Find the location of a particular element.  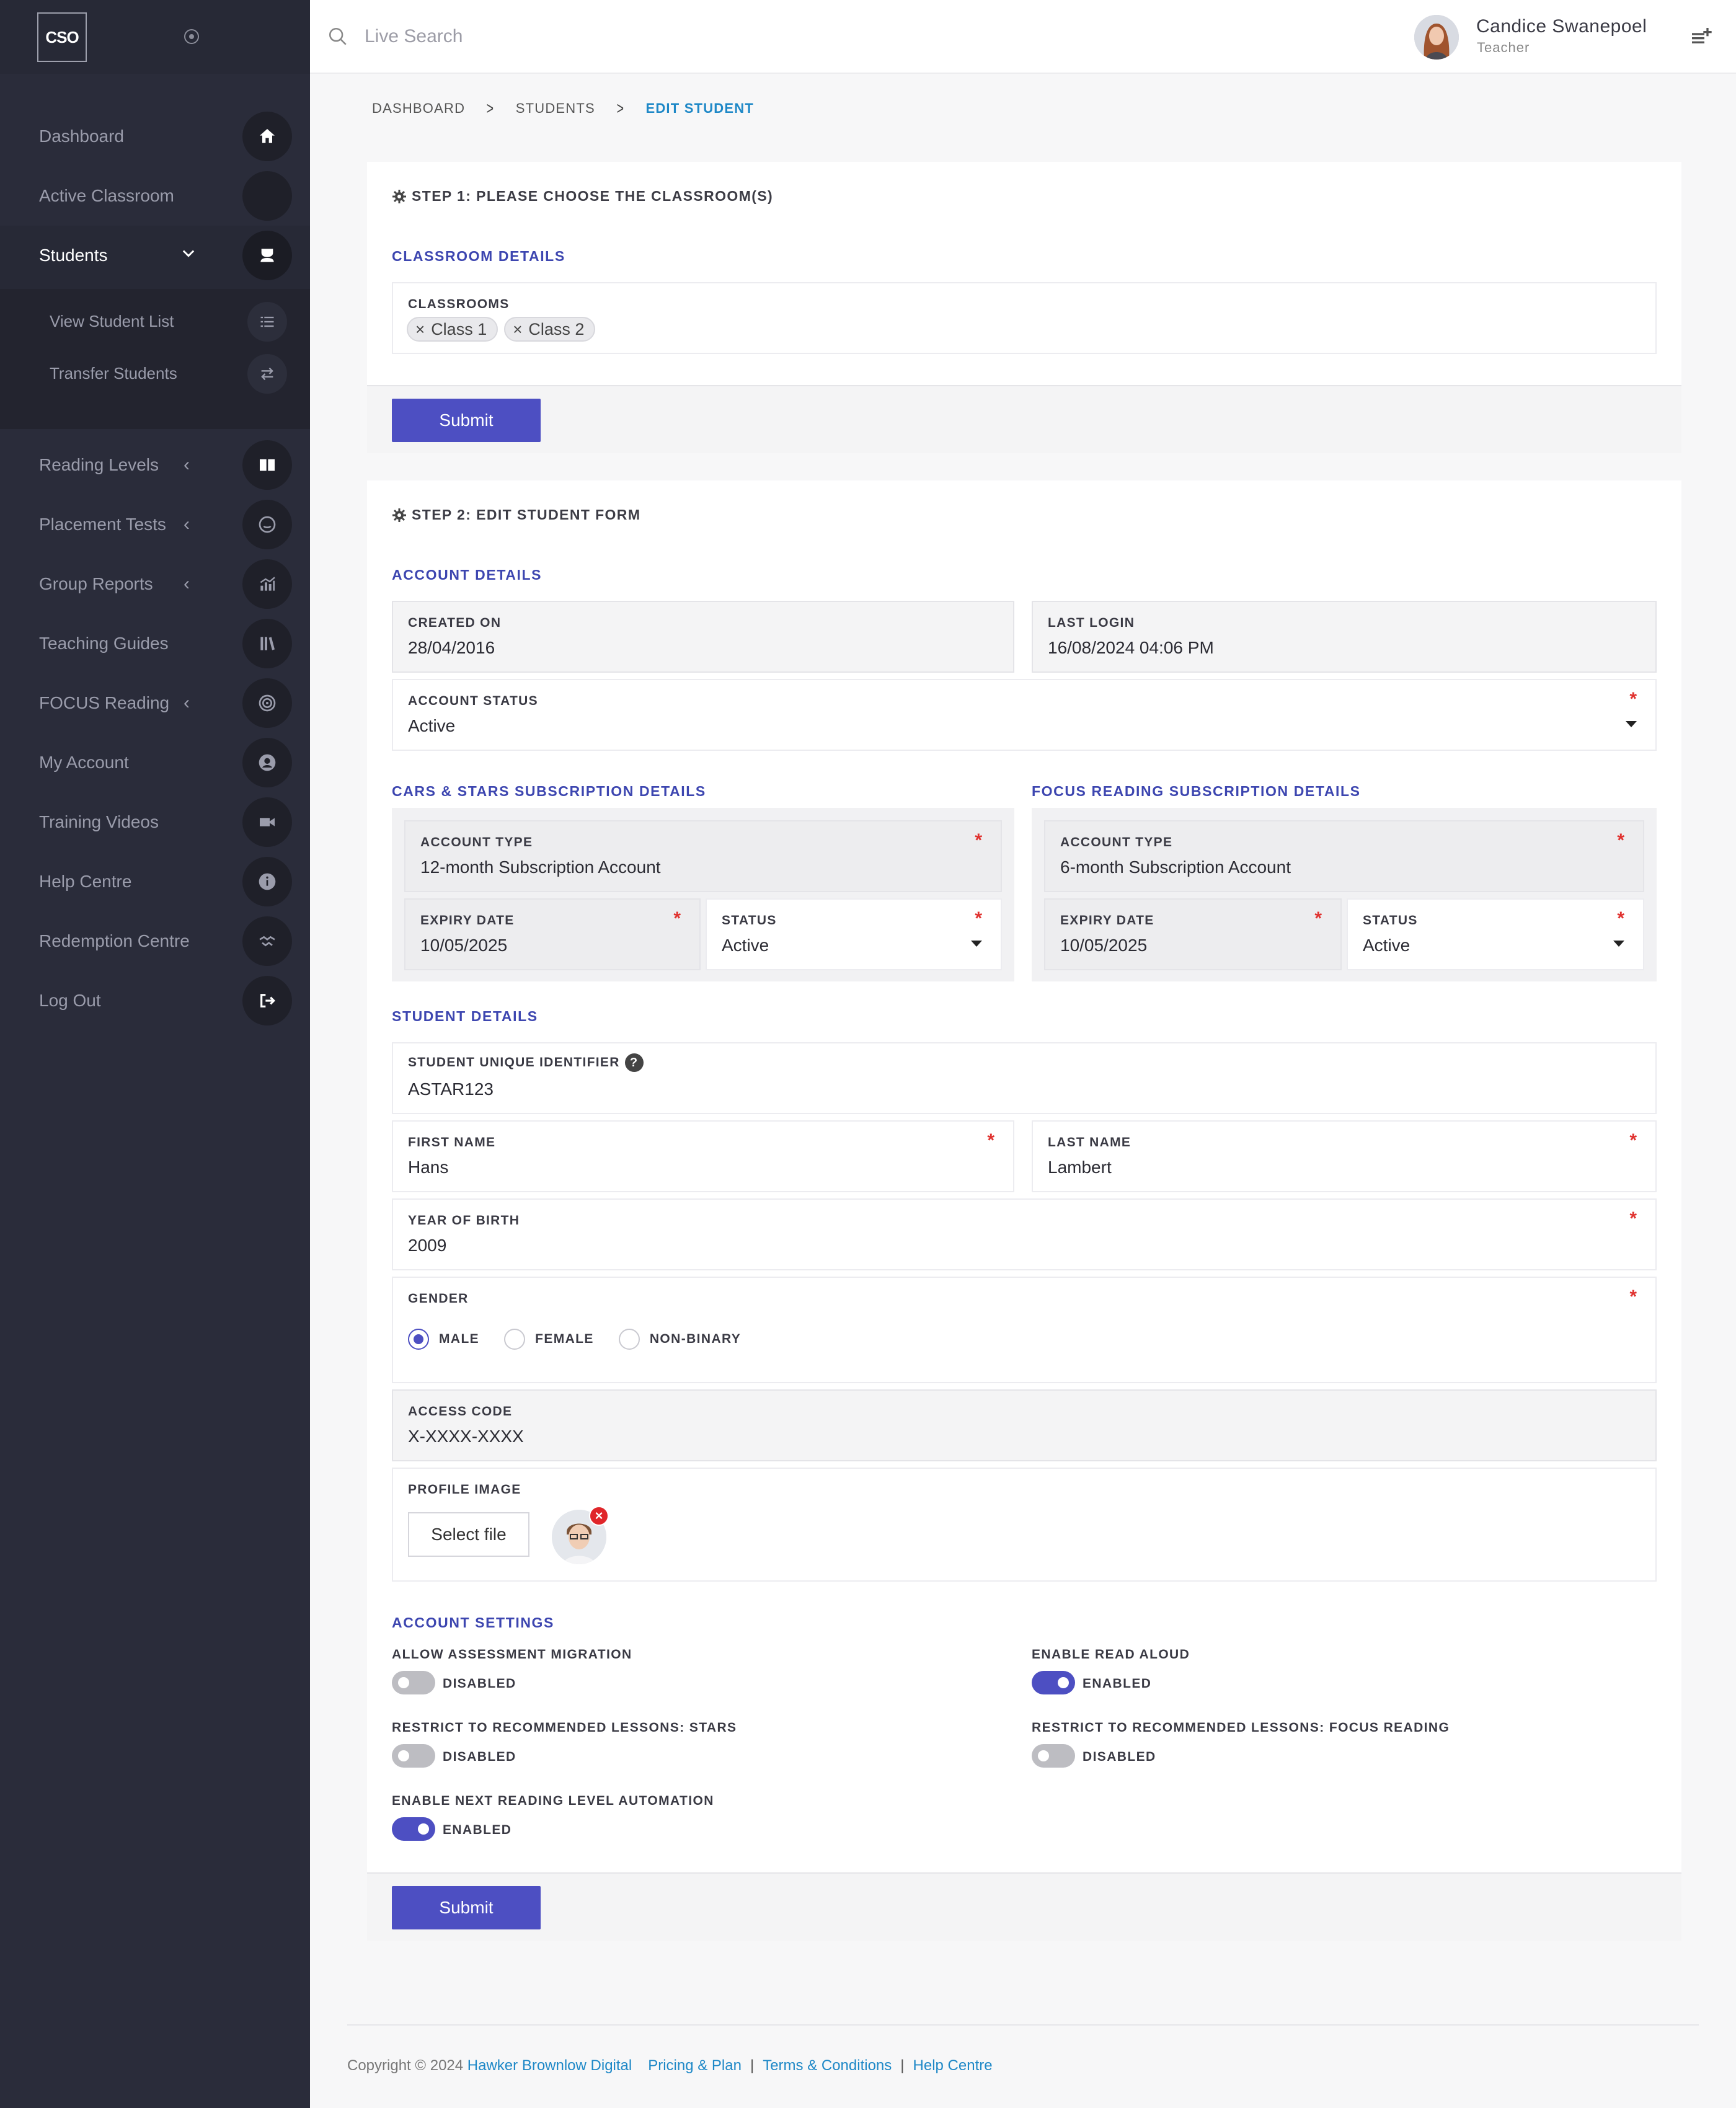

step1-footer: Submit is located at coordinates (1024, 419).